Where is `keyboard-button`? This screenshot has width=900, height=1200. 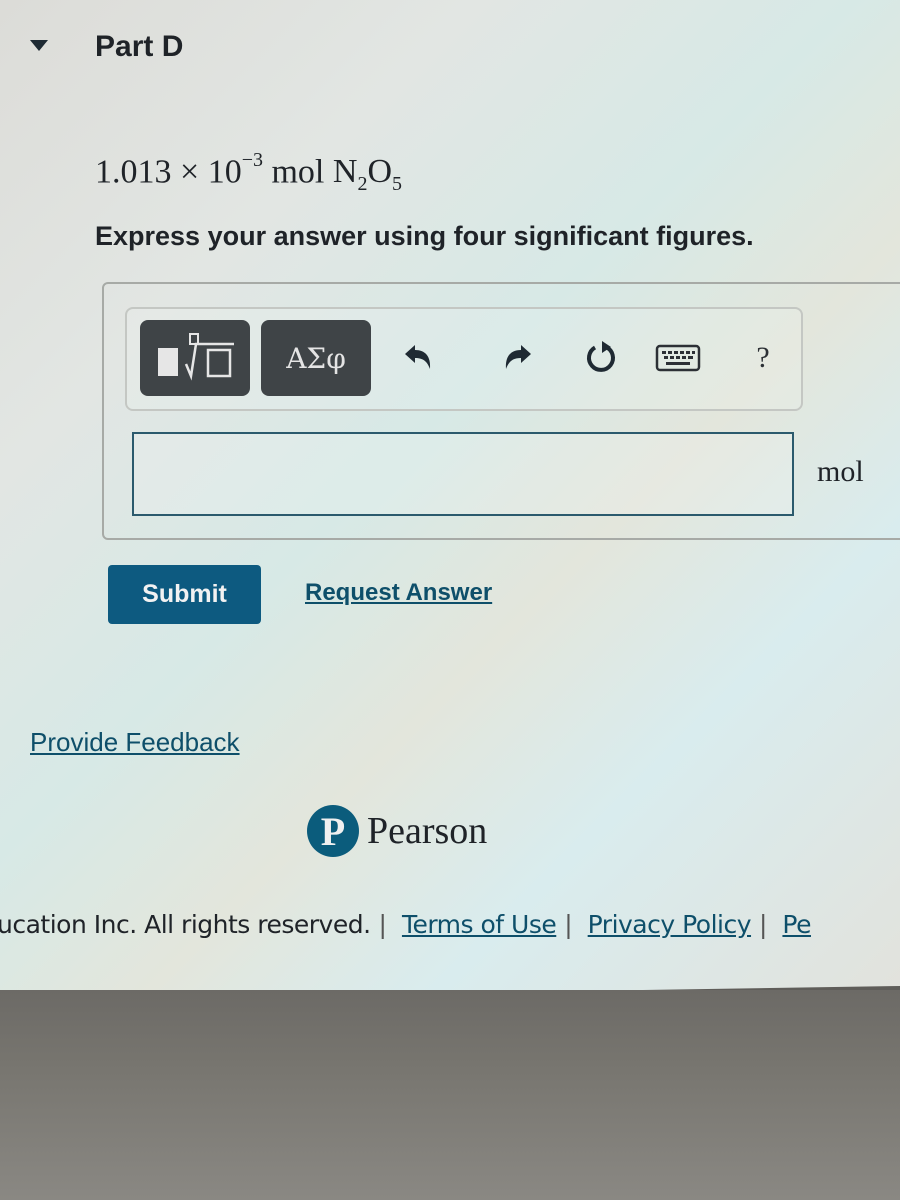 keyboard-button is located at coordinates (678, 358).